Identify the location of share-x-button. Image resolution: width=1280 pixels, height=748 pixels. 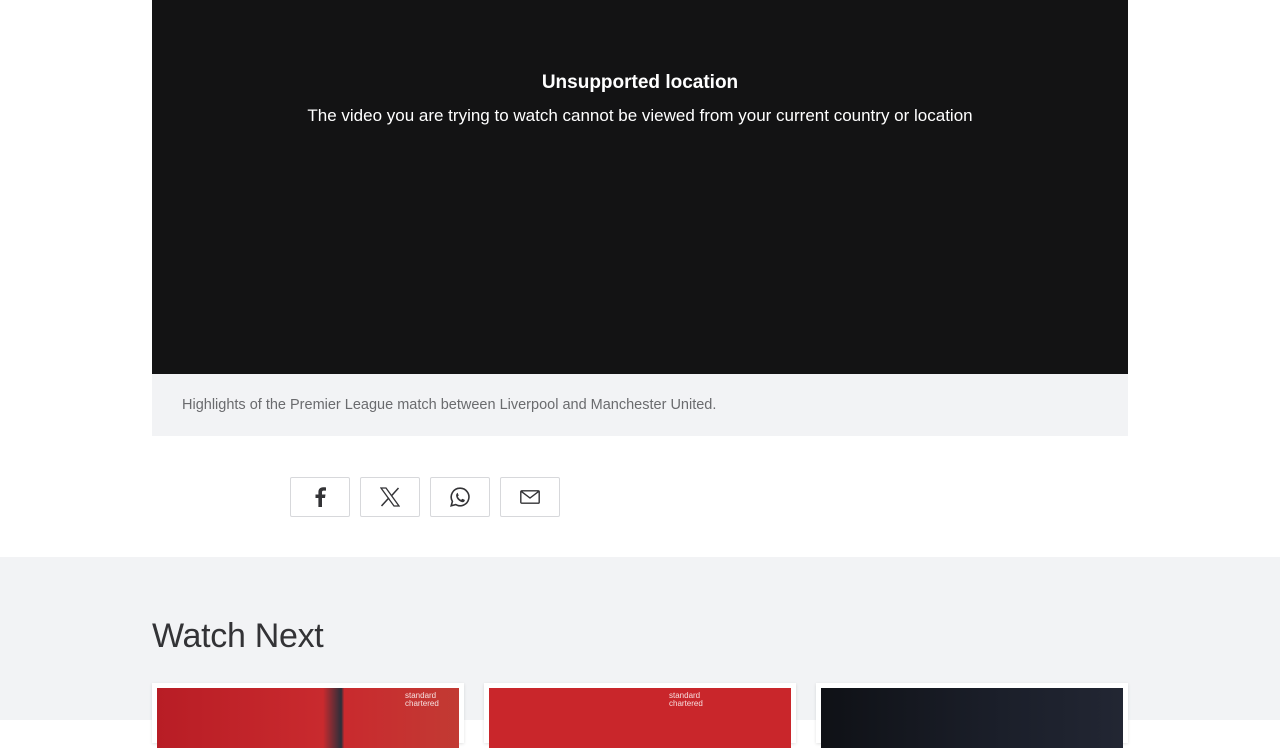
(390, 497).